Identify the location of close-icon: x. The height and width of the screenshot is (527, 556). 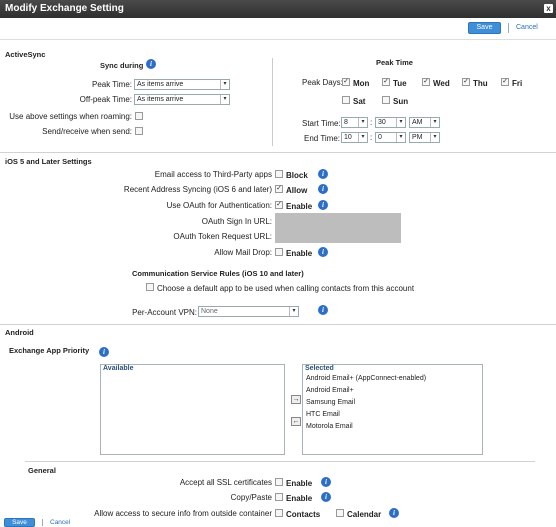
(548, 8).